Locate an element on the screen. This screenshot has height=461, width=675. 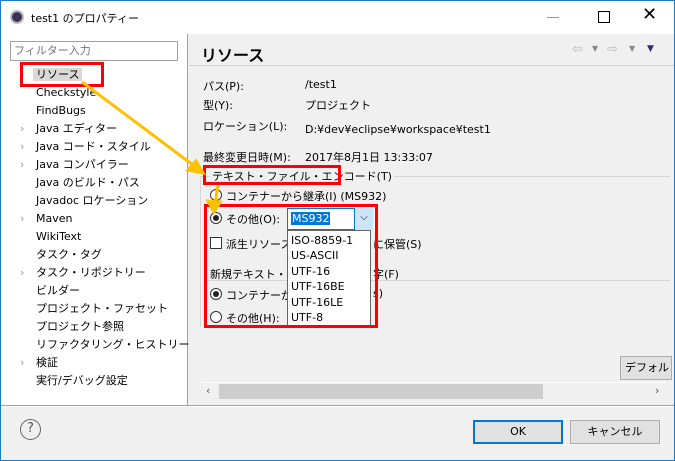
arrow-to-encoding is located at coordinates (139, 125).